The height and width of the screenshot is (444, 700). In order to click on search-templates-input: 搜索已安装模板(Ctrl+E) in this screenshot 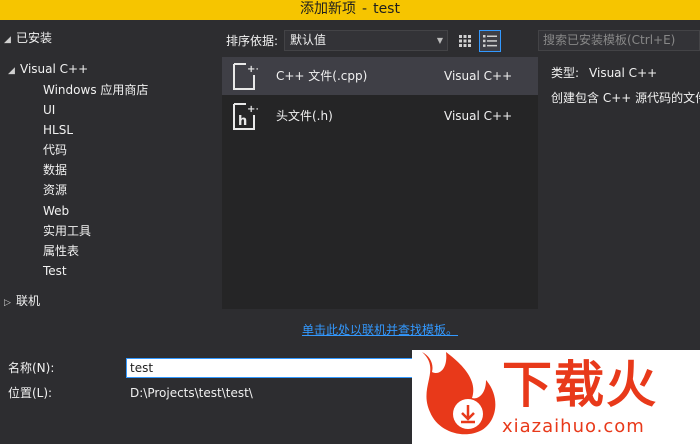, I will do `click(619, 40)`.